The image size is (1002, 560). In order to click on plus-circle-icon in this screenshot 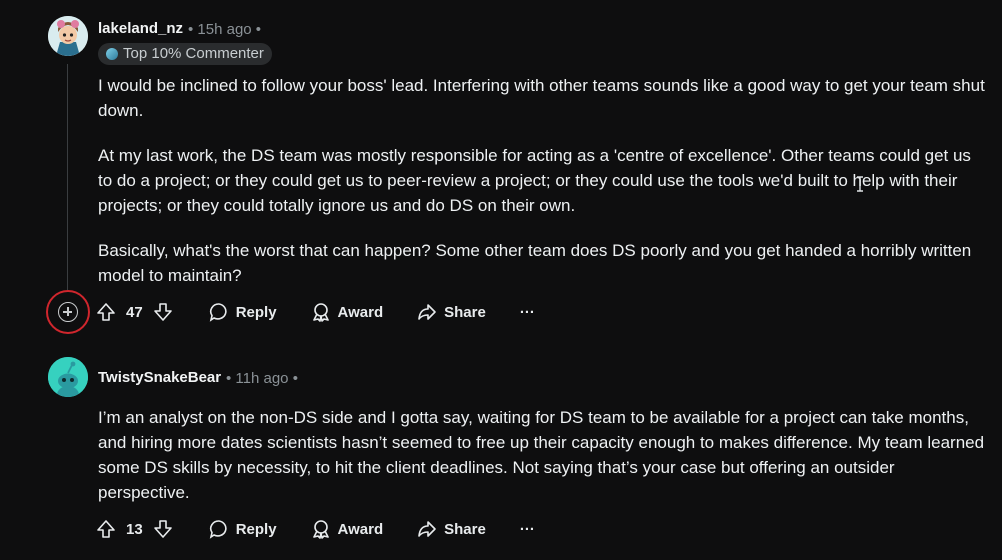, I will do `click(68, 312)`.